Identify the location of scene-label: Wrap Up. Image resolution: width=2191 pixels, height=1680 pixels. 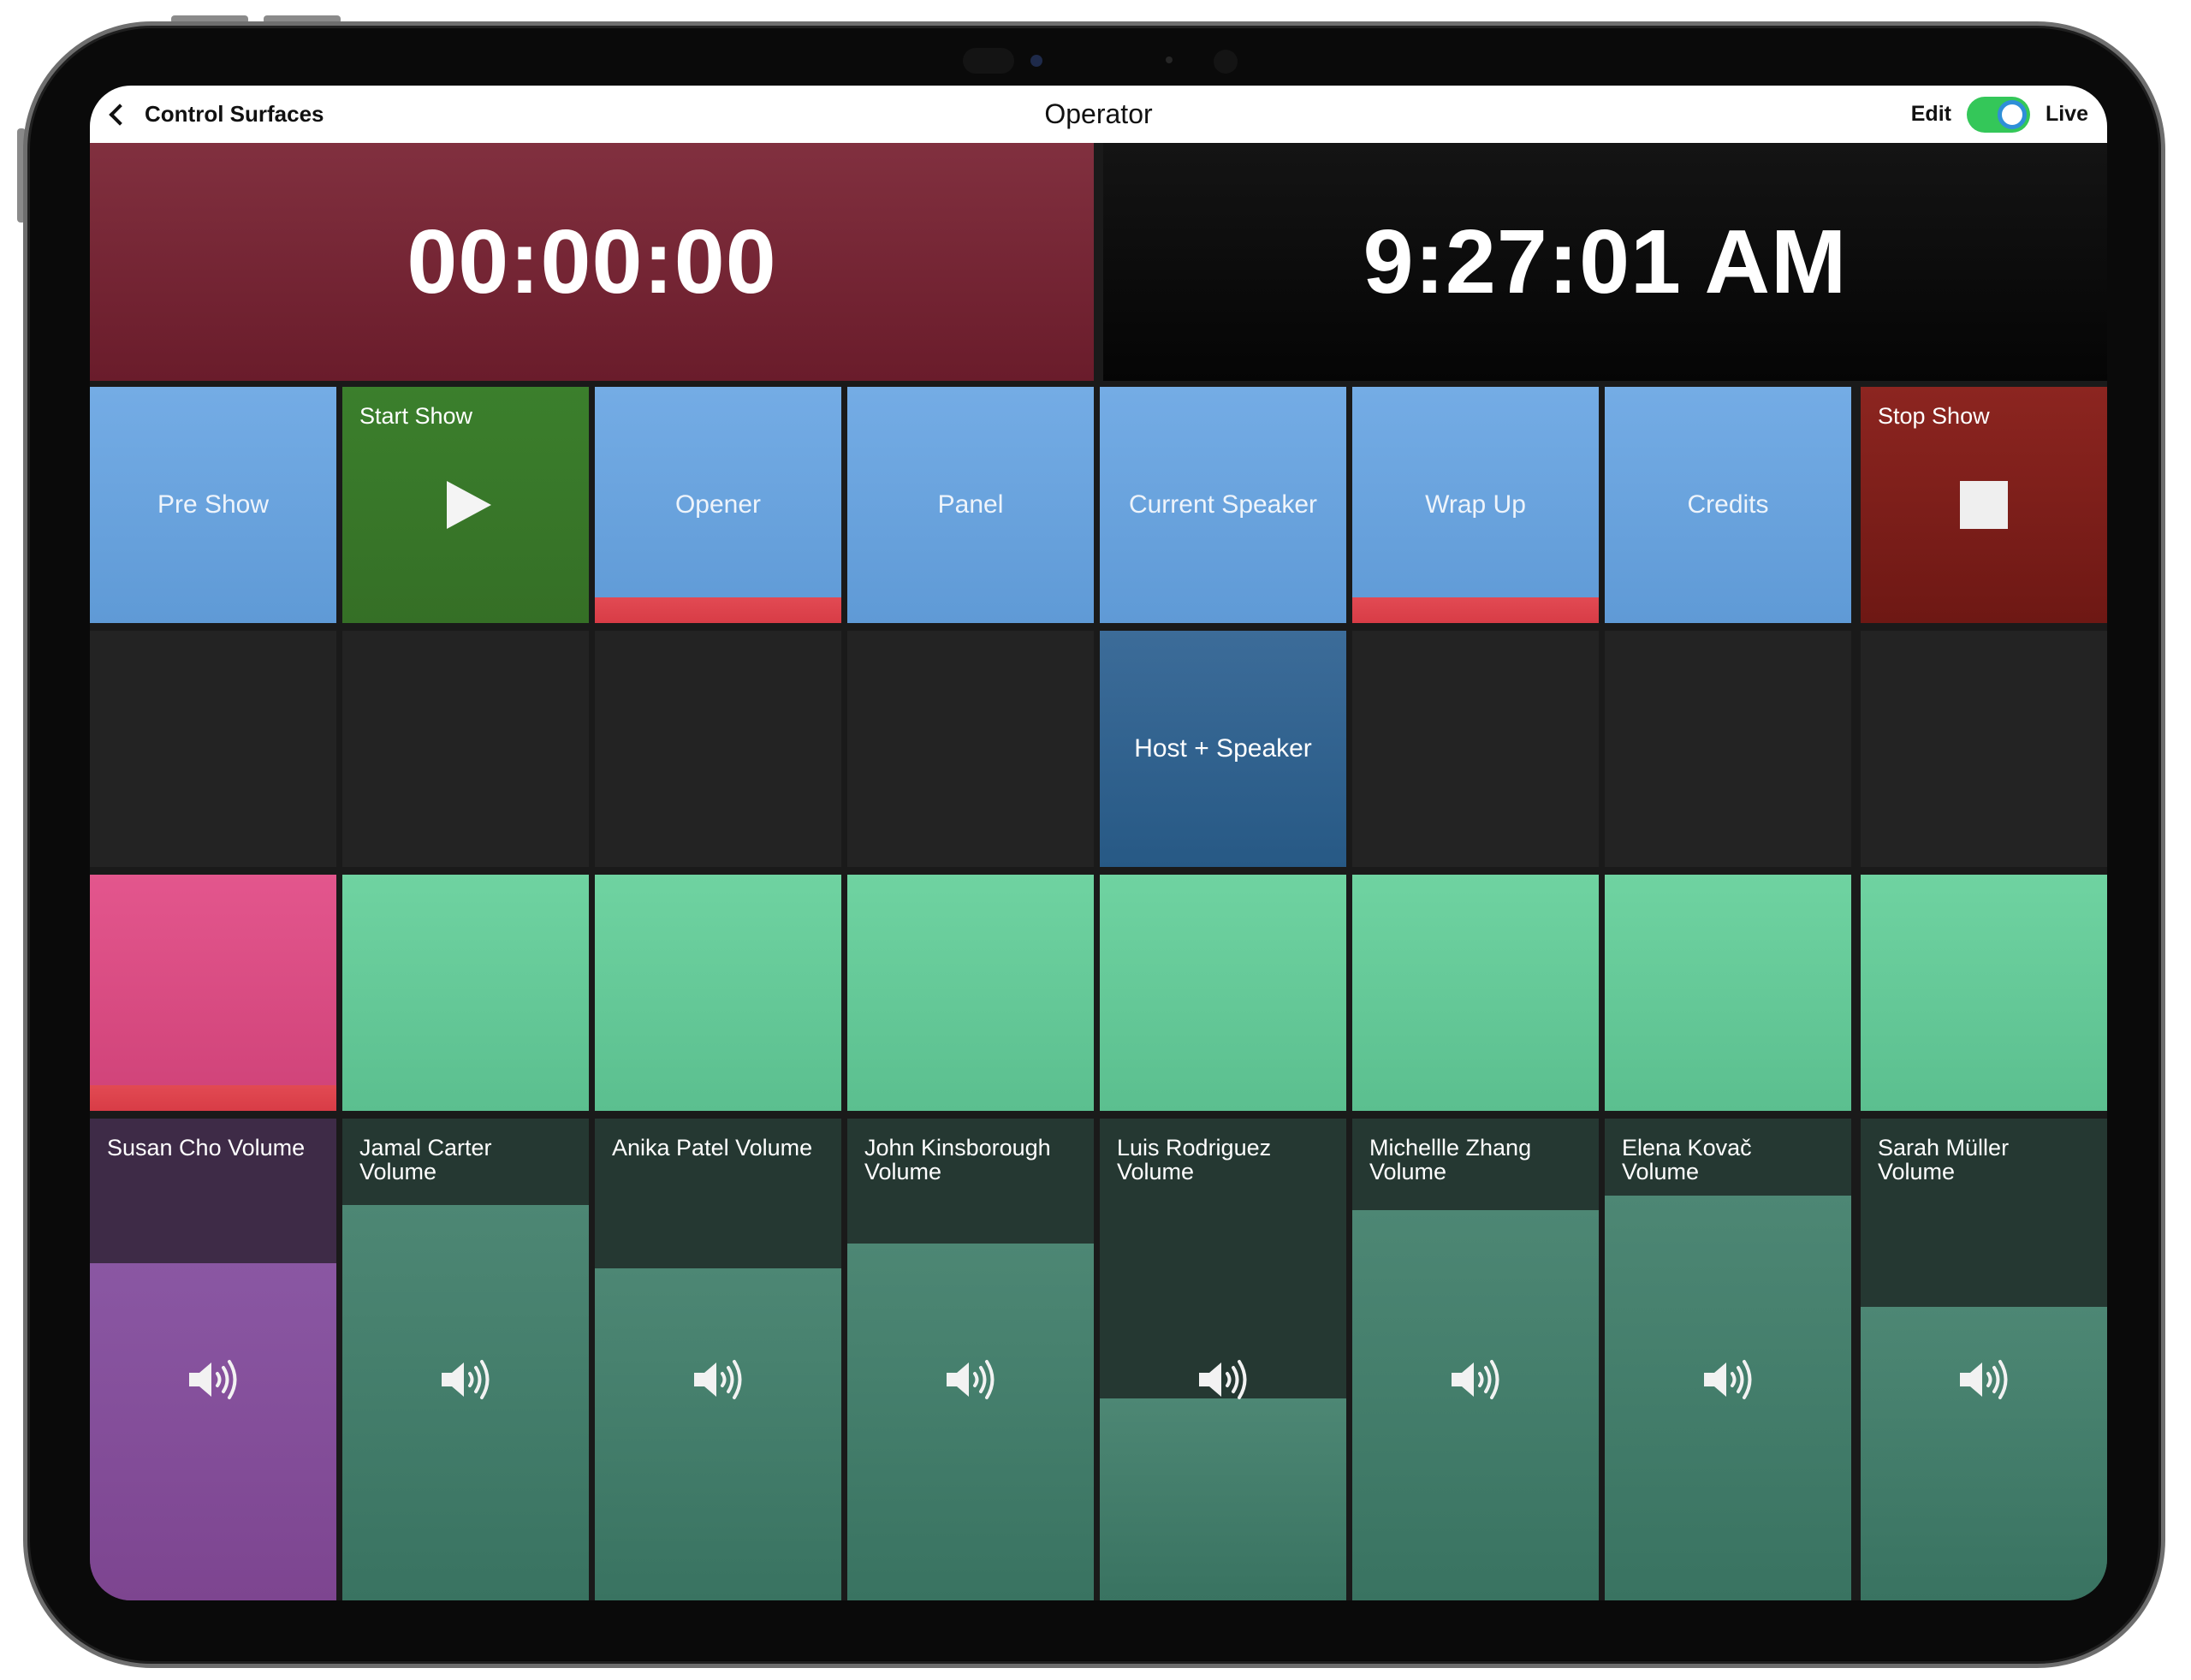
(1475, 504).